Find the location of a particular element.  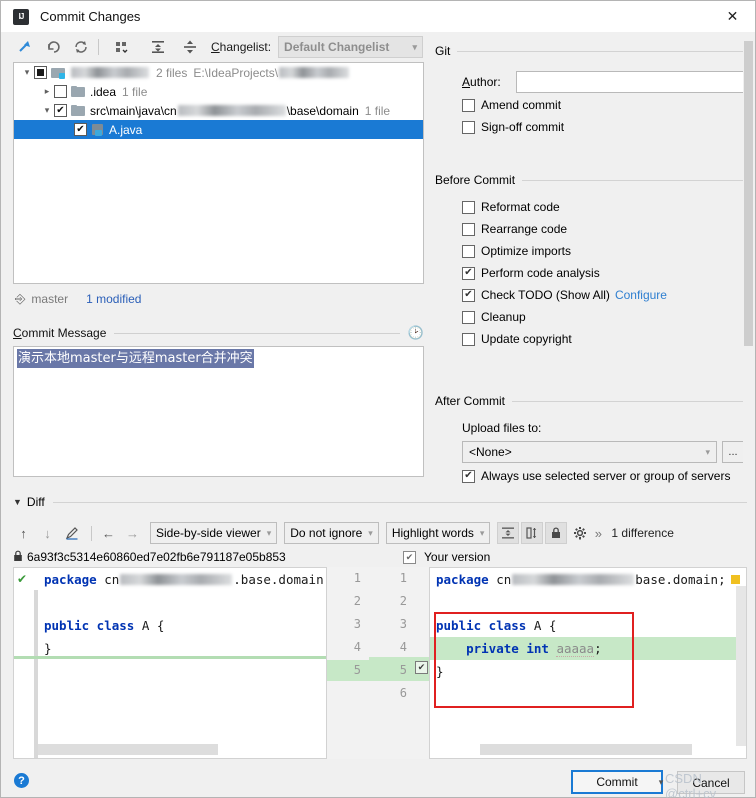

update-copyright-row: Update copyright is located at coordinates (604, 339).